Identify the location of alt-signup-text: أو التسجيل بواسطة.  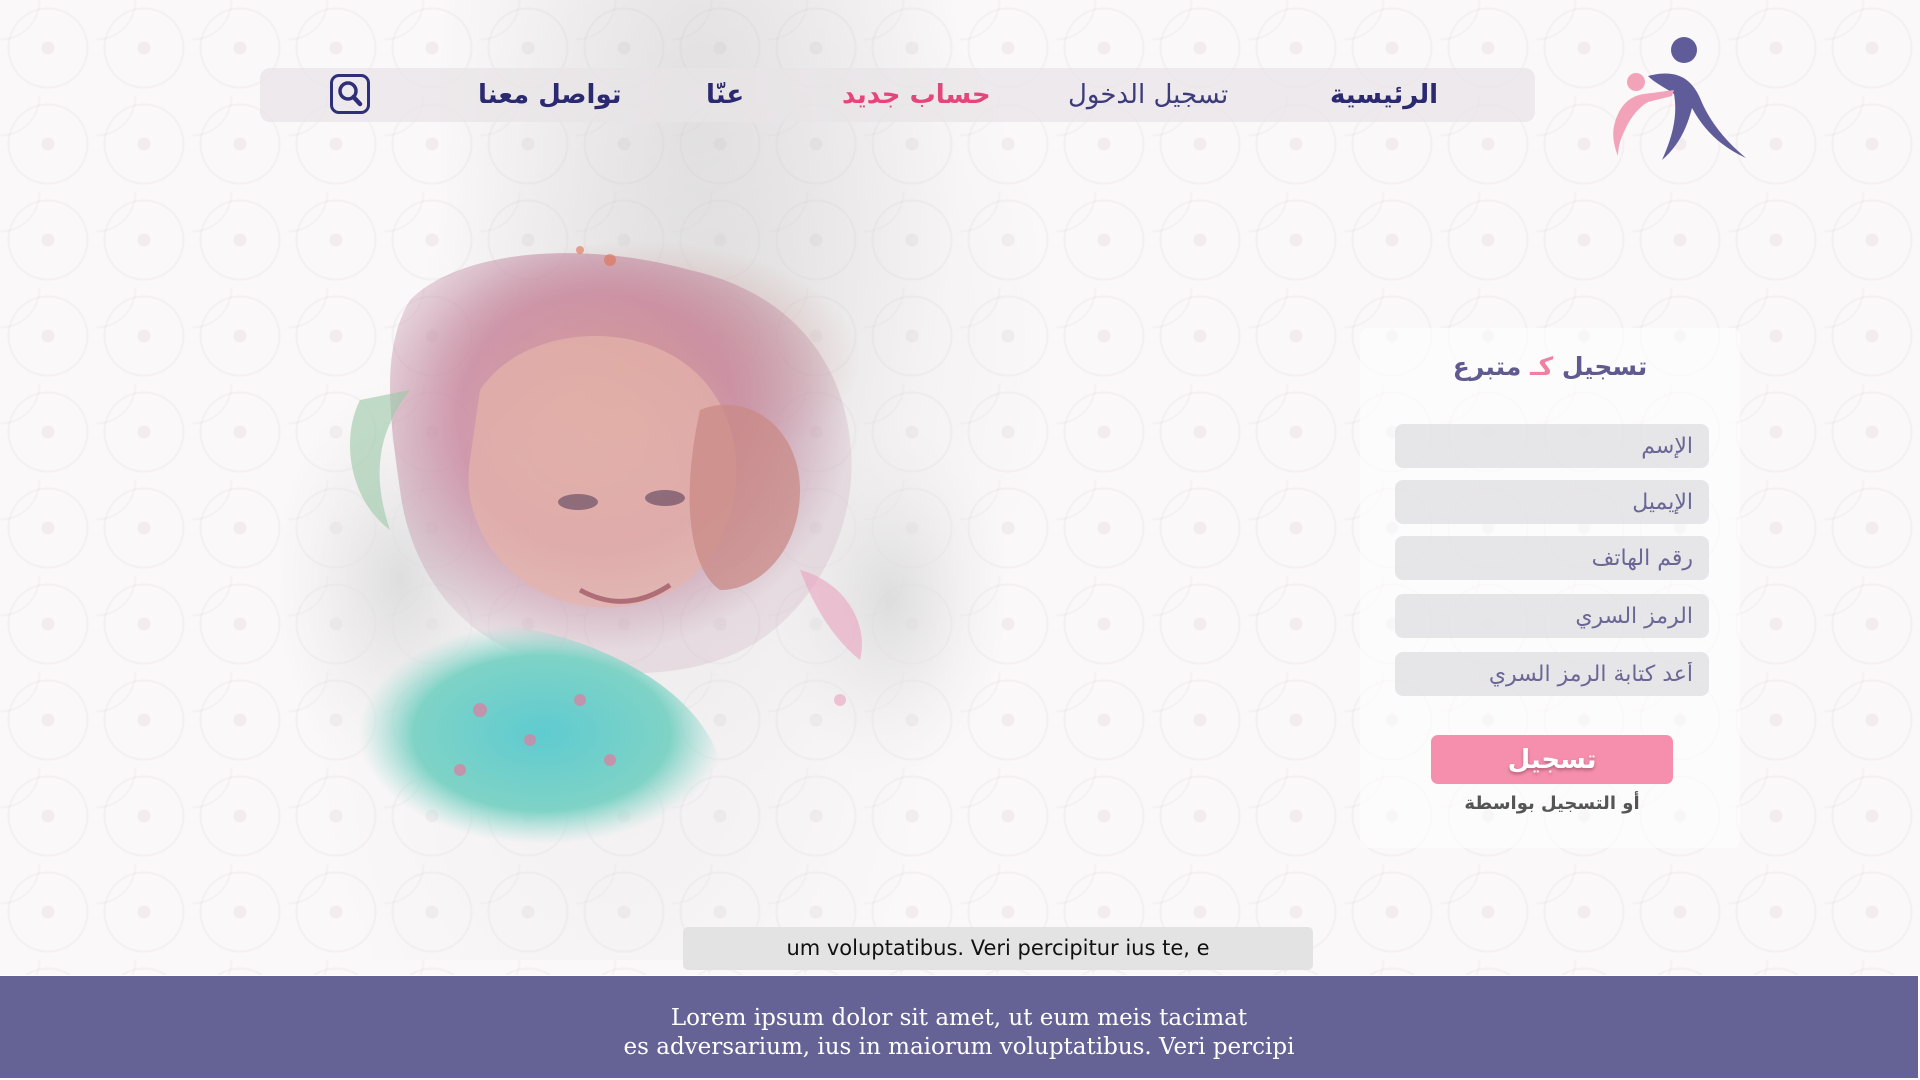
(1552, 803).